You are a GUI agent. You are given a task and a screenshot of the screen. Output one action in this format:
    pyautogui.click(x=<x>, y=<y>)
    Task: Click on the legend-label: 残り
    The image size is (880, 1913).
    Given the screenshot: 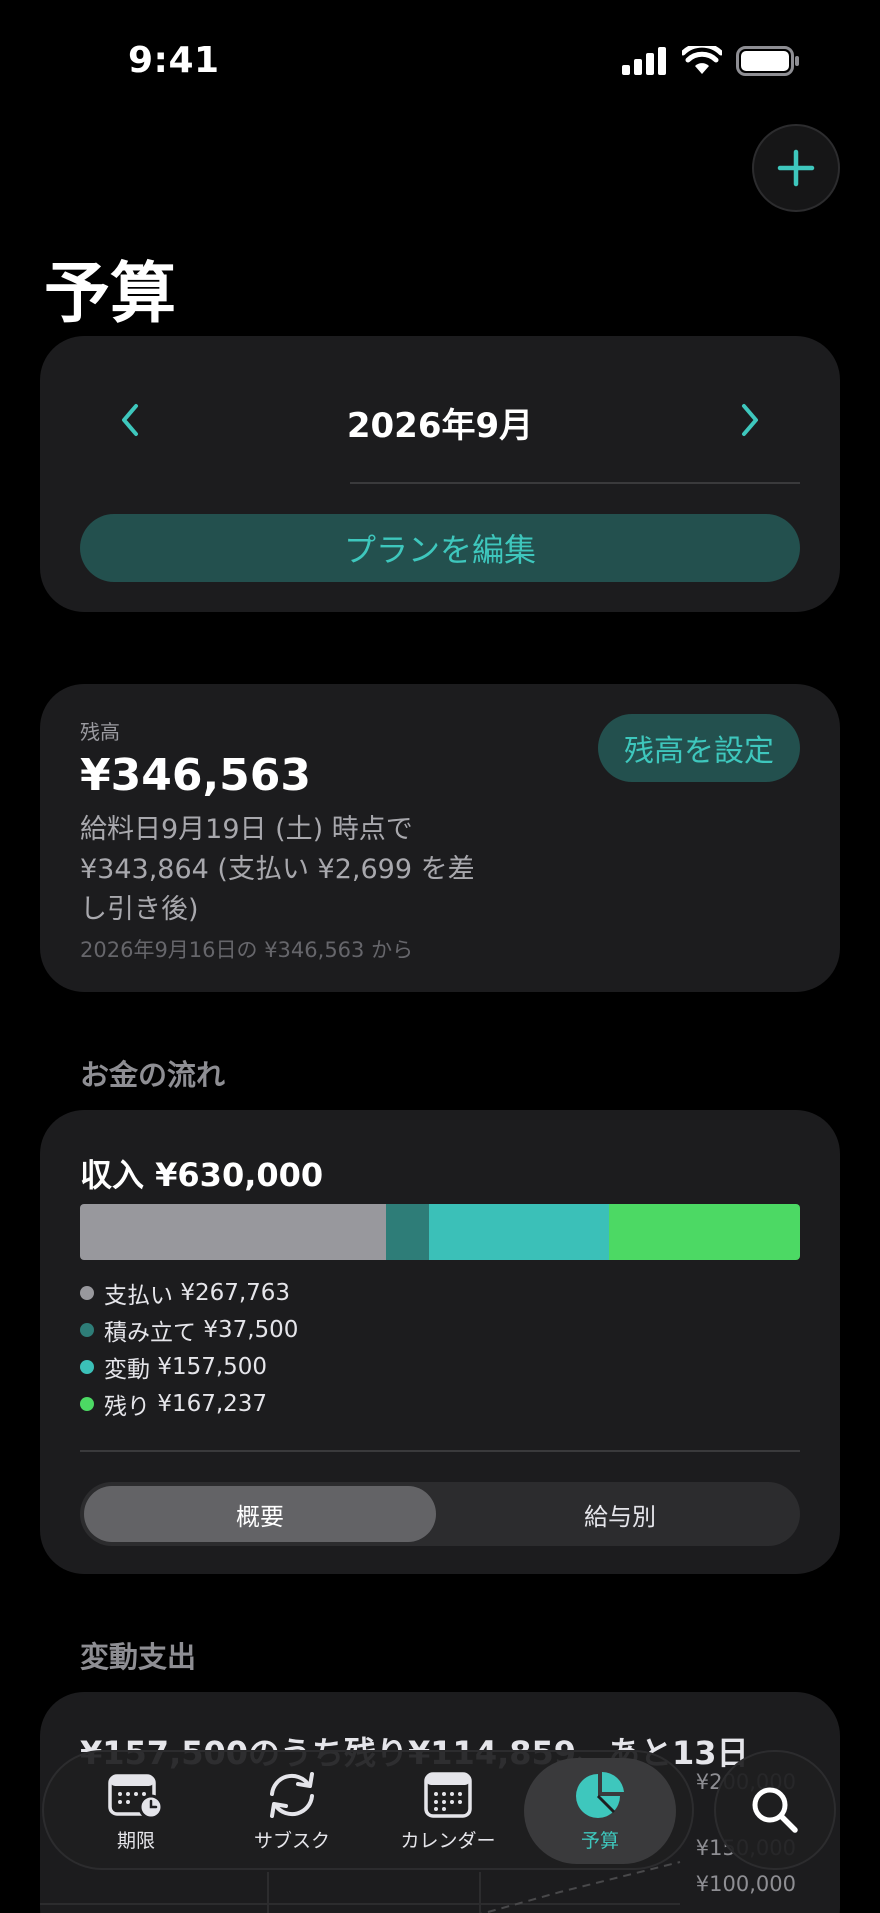 What is the action you would take?
    pyautogui.click(x=127, y=1406)
    